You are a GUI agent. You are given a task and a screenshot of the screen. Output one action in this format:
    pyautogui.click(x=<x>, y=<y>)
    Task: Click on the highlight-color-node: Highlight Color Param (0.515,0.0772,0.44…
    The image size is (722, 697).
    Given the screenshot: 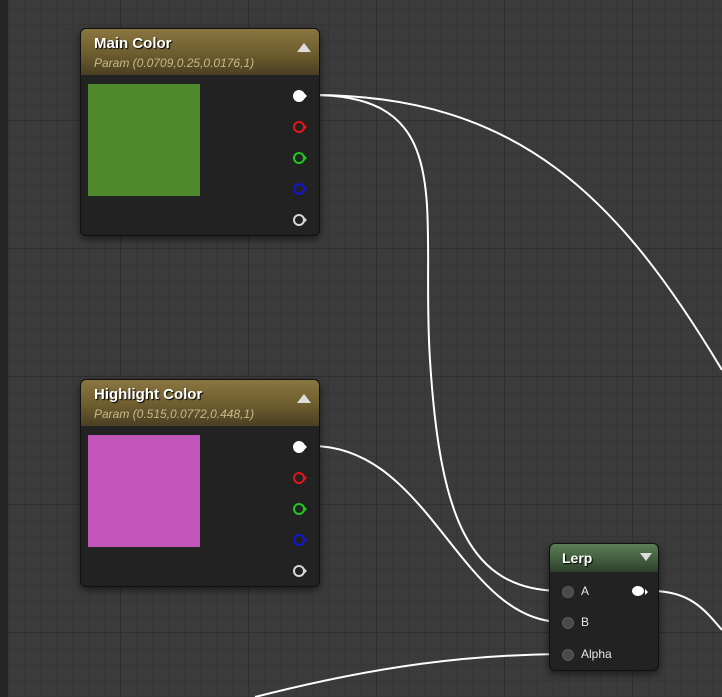 What is the action you would take?
    pyautogui.click(x=200, y=483)
    